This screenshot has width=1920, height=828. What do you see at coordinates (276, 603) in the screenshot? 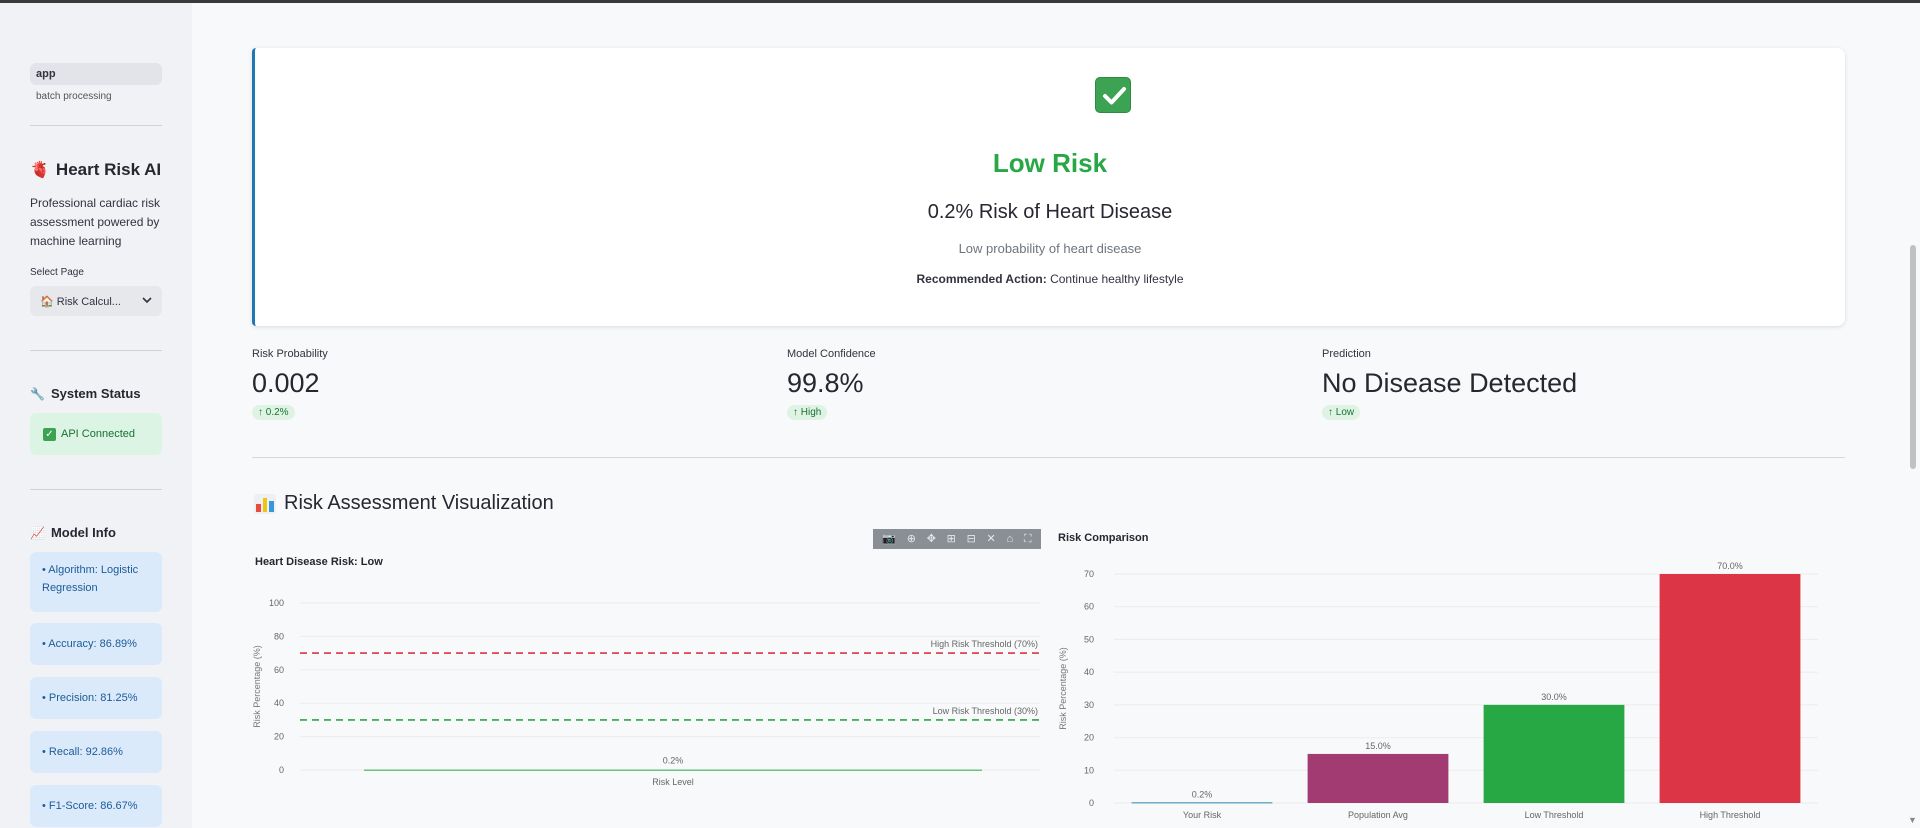
I see `y-tick-label: 100` at bounding box center [276, 603].